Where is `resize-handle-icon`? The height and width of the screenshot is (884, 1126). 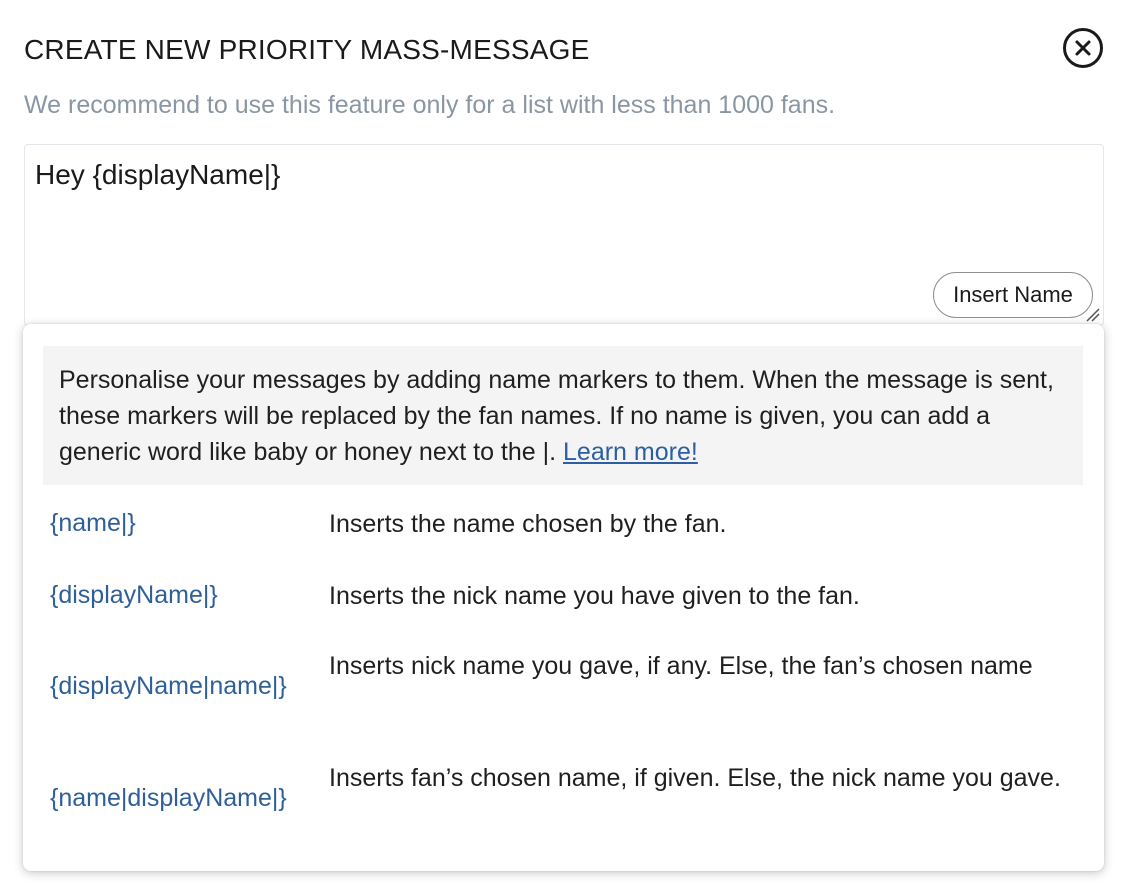 resize-handle-icon is located at coordinates (1091, 313).